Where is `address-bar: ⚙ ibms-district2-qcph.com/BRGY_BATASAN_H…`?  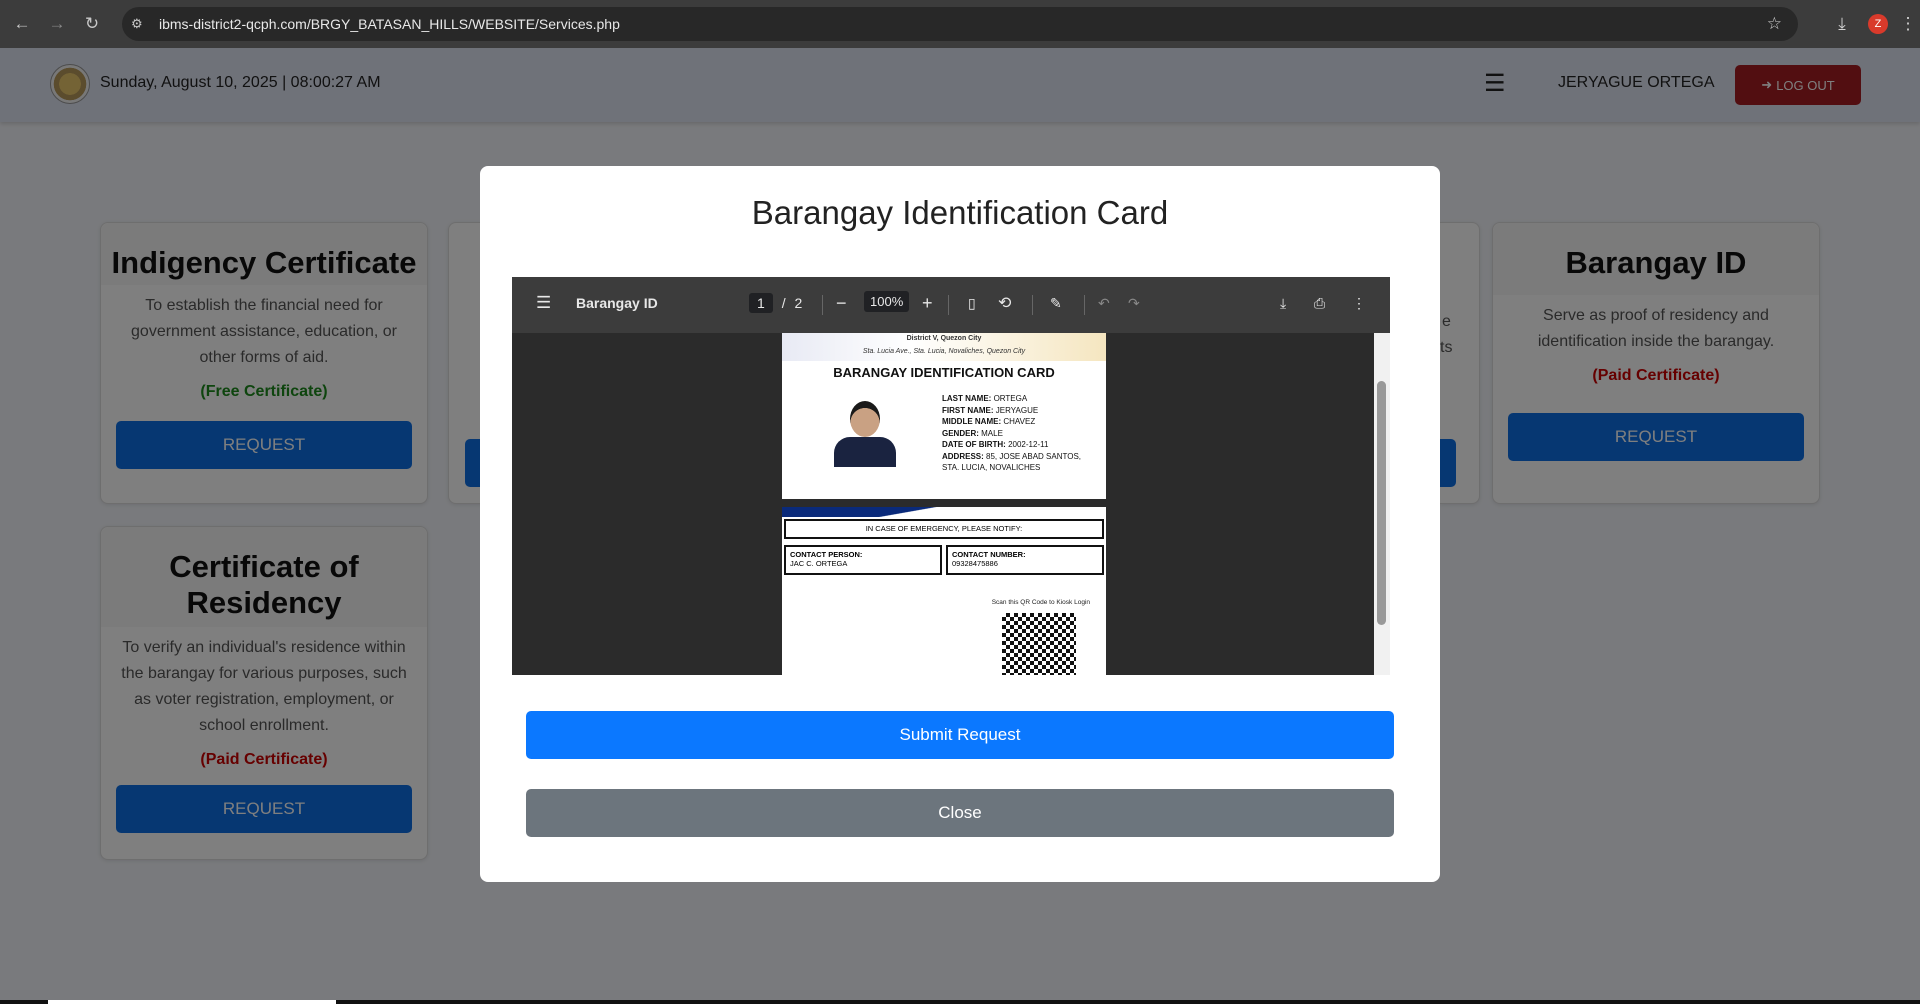
address-bar: ⚙ ibms-district2-qcph.com/BRGY_BATASAN_H… is located at coordinates (960, 24).